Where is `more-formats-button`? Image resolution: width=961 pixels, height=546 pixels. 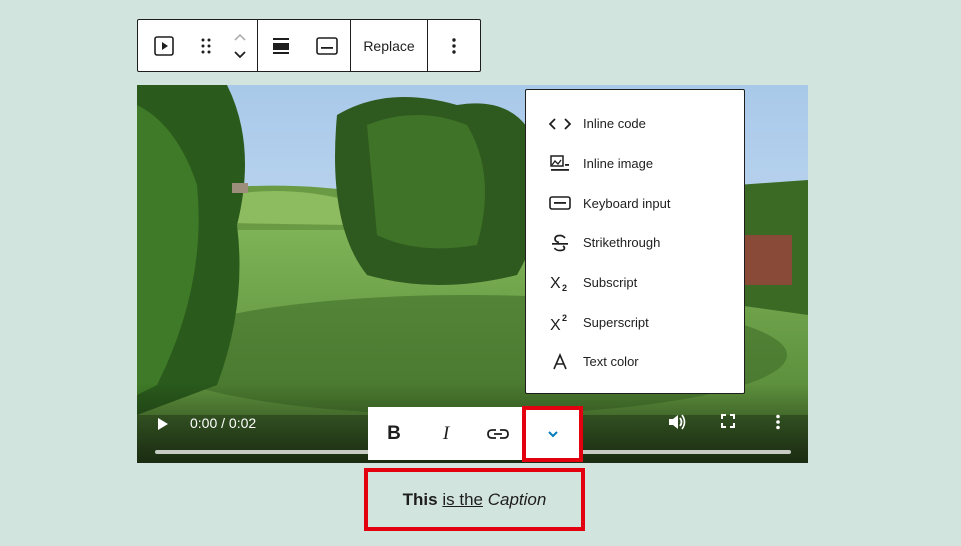 more-formats-button is located at coordinates (552, 434).